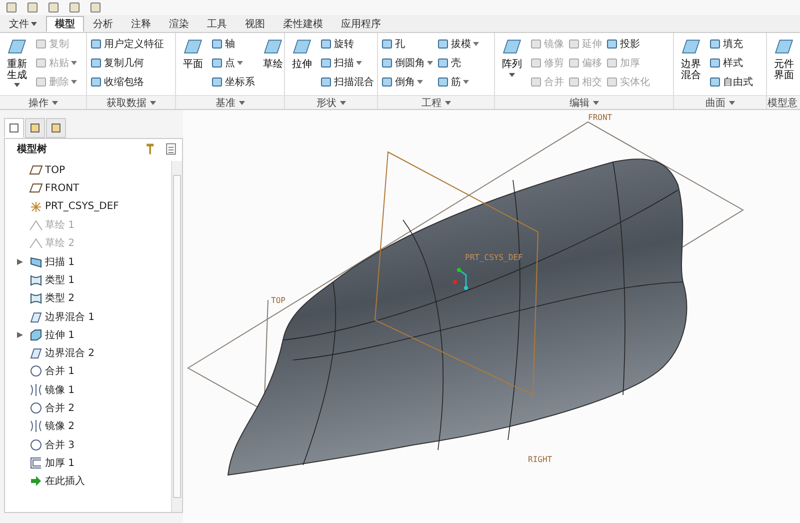 This screenshot has width=800, height=523. What do you see at coordinates (407, 82) in the screenshot?
I see `ribbon-button: 倒角` at bounding box center [407, 82].